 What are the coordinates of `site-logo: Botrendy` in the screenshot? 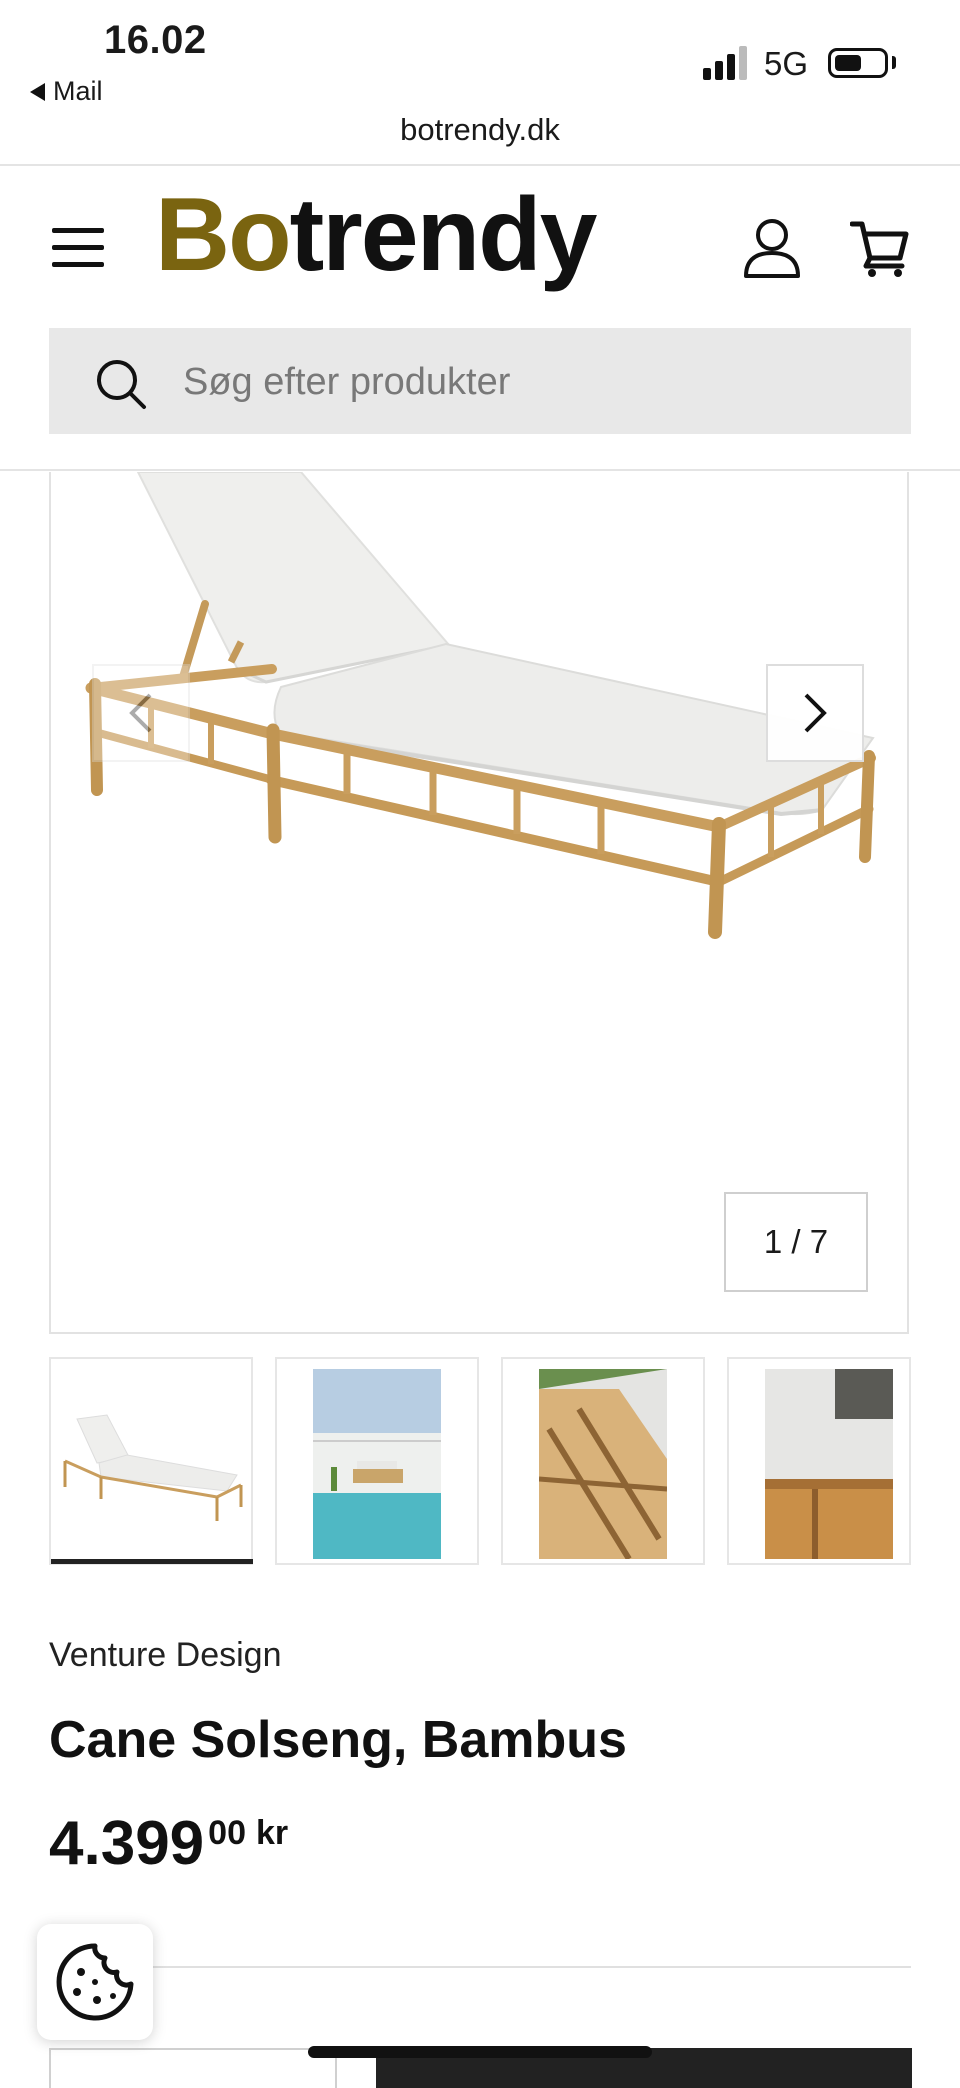 It's located at (376, 235).